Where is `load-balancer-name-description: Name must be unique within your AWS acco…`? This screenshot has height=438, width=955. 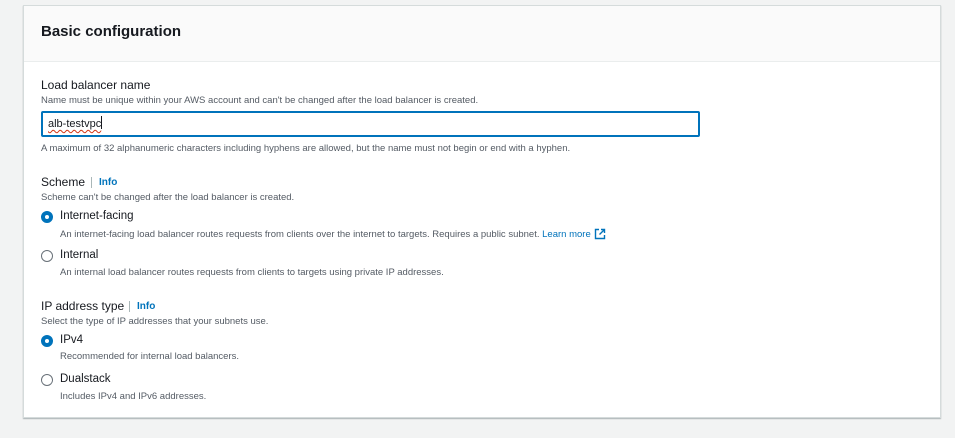
load-balancer-name-description: Name must be unique within your AWS acco… is located at coordinates (260, 100).